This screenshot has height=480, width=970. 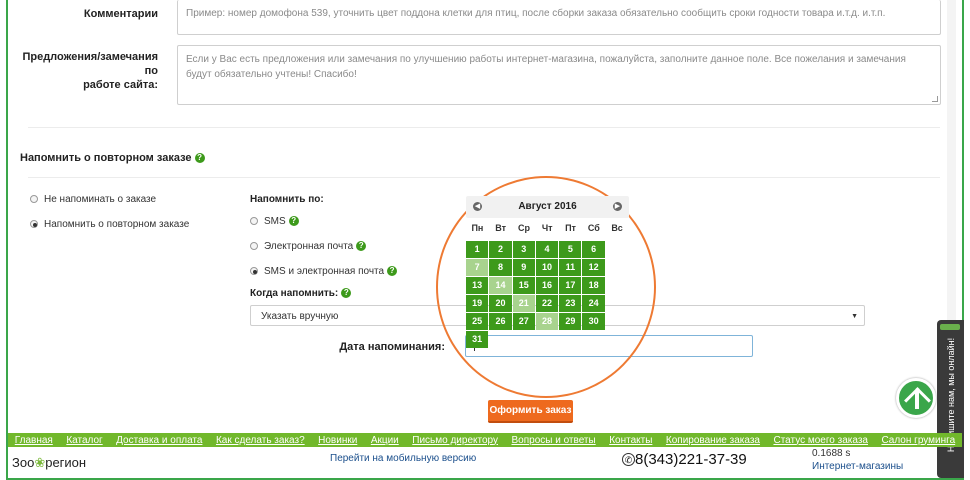 I want to click on calendar-day: 27, so click(x=523, y=321).